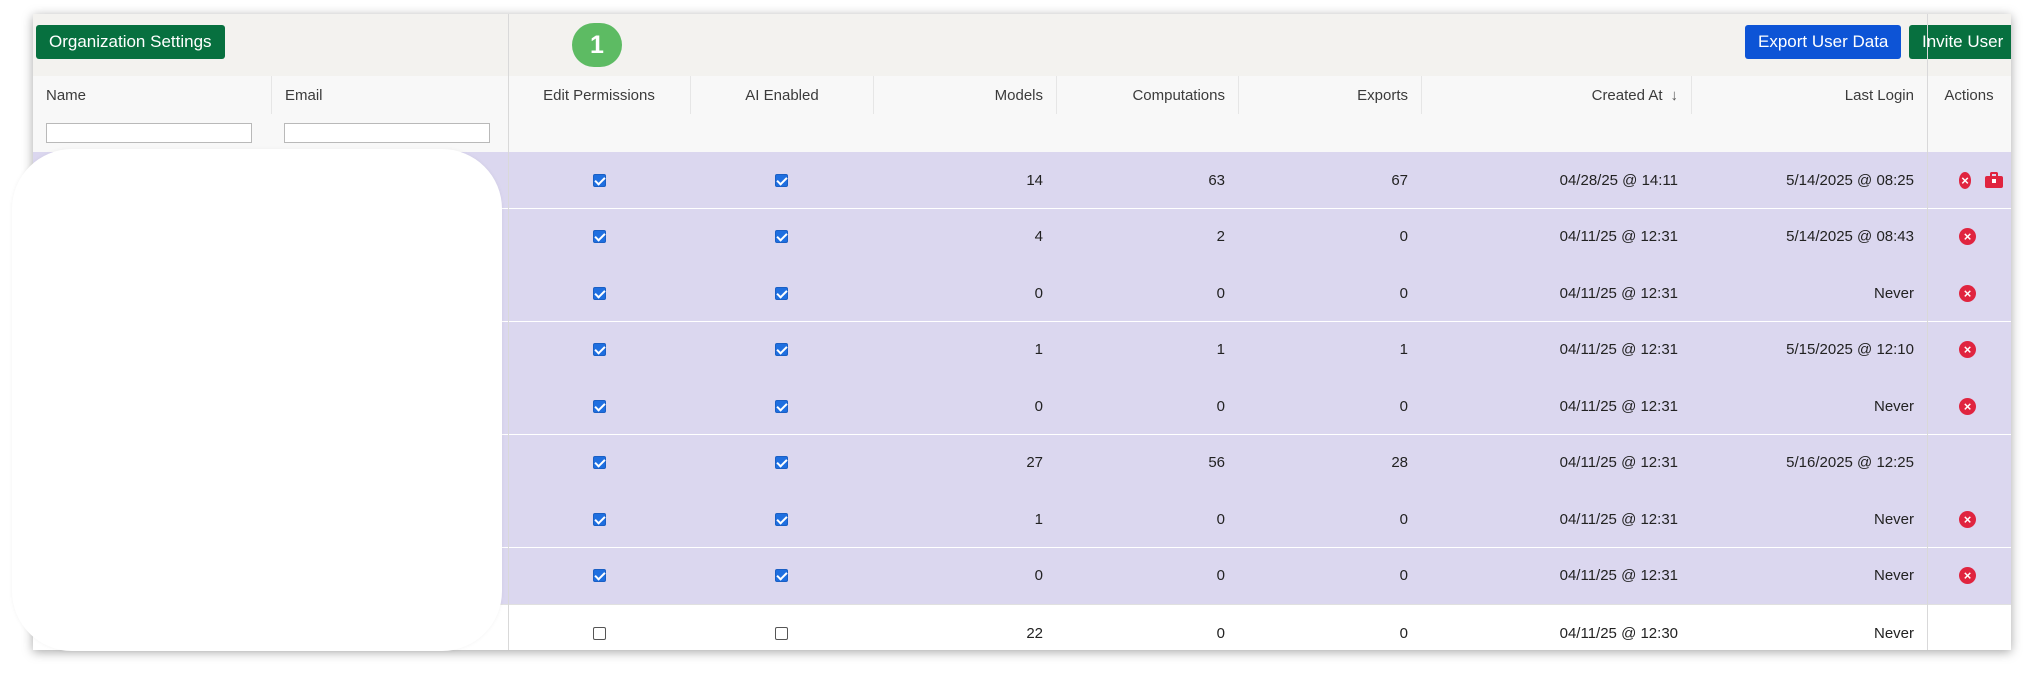 The height and width of the screenshot is (675, 2039). Describe the element at coordinates (130, 42) in the screenshot. I see `organization-settings-button: Organization Settings` at that location.